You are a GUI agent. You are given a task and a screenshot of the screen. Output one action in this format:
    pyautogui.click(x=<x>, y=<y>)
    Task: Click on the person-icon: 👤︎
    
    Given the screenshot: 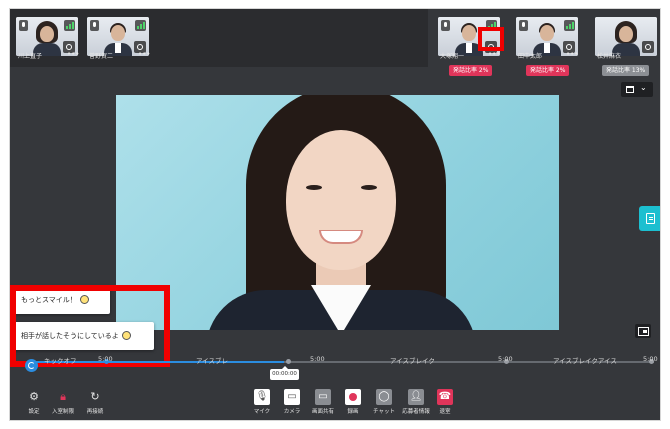 What is the action you would take?
    pyautogui.click(x=416, y=396)
    